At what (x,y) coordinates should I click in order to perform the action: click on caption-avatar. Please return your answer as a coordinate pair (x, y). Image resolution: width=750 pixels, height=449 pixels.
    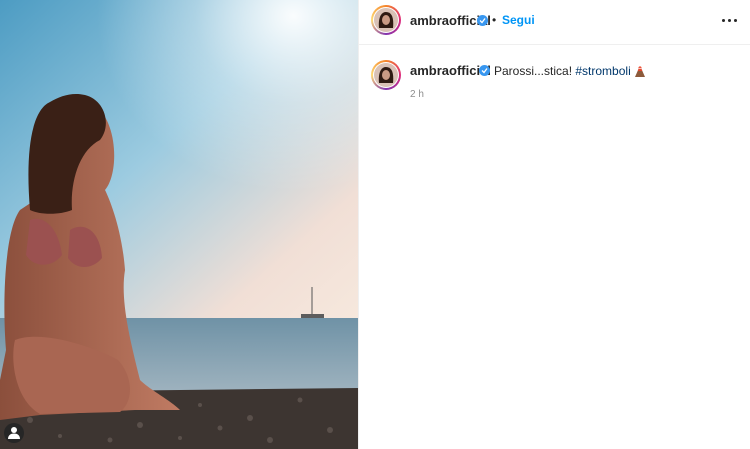
    Looking at the image, I should click on (386, 75).